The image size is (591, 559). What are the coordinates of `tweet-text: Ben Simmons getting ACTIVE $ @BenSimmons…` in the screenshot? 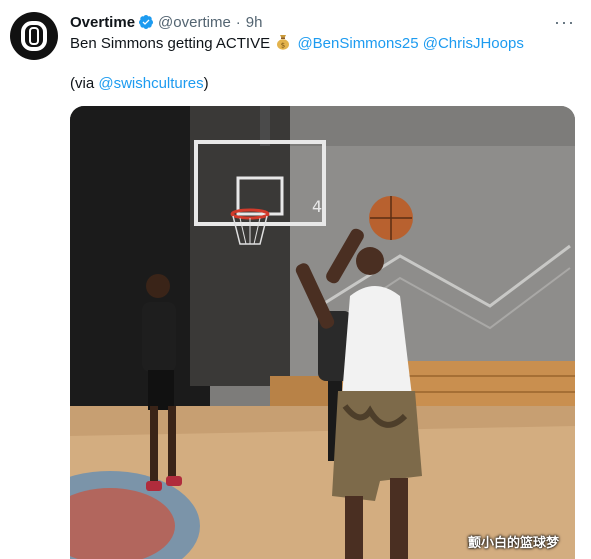 It's located at (297, 44).